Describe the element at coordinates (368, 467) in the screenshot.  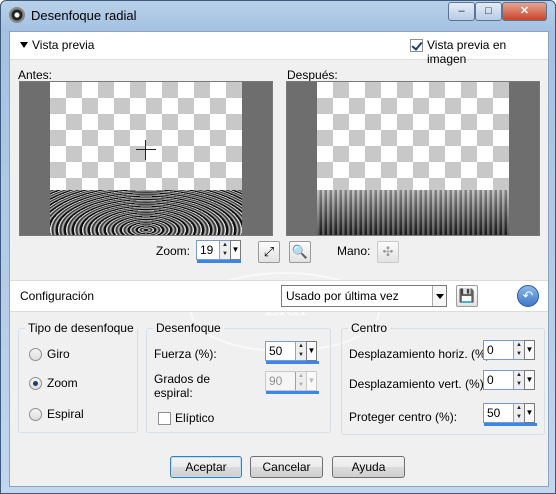
I see `help-button: Ayuda` at that location.